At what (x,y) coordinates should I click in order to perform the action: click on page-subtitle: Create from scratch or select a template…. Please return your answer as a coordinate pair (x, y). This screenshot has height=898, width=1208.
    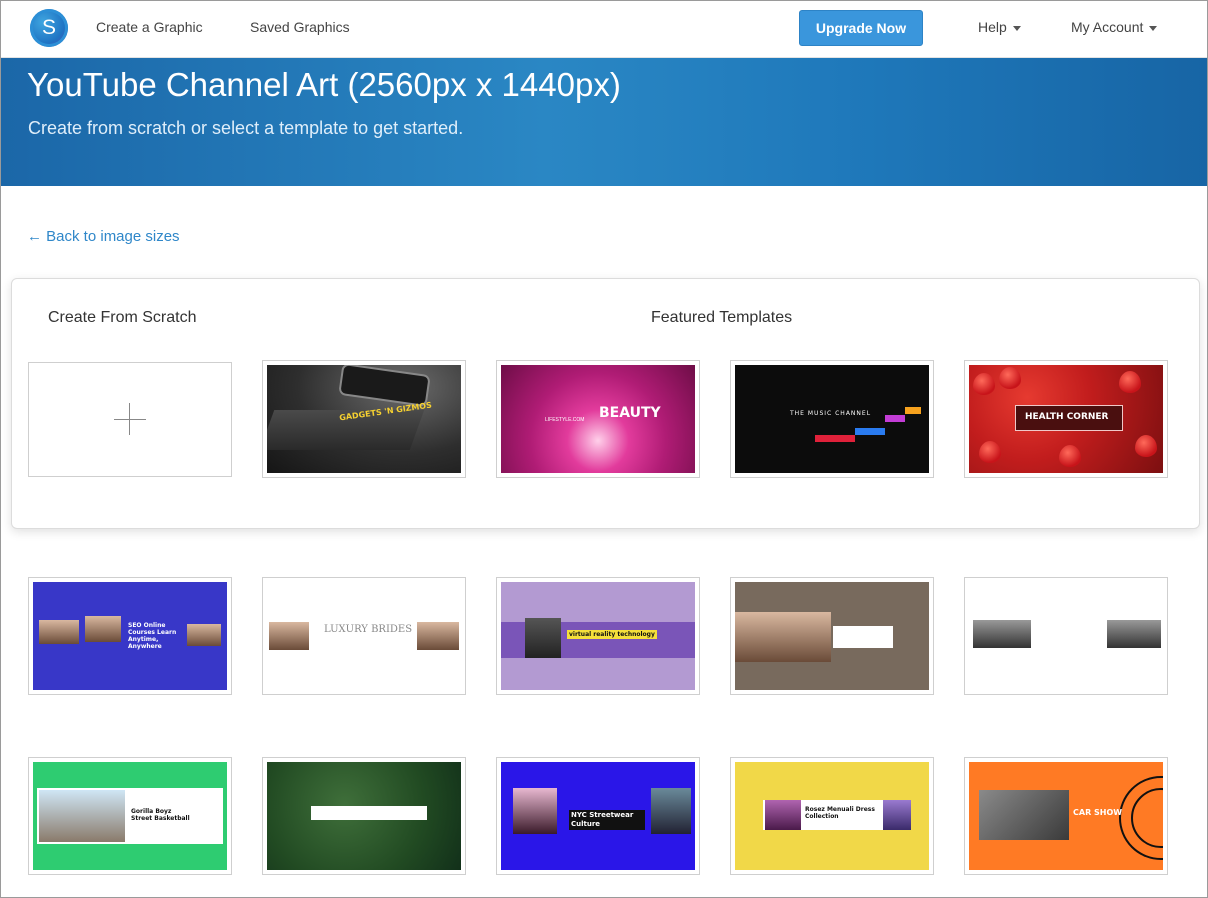
    Looking at the image, I should click on (246, 128).